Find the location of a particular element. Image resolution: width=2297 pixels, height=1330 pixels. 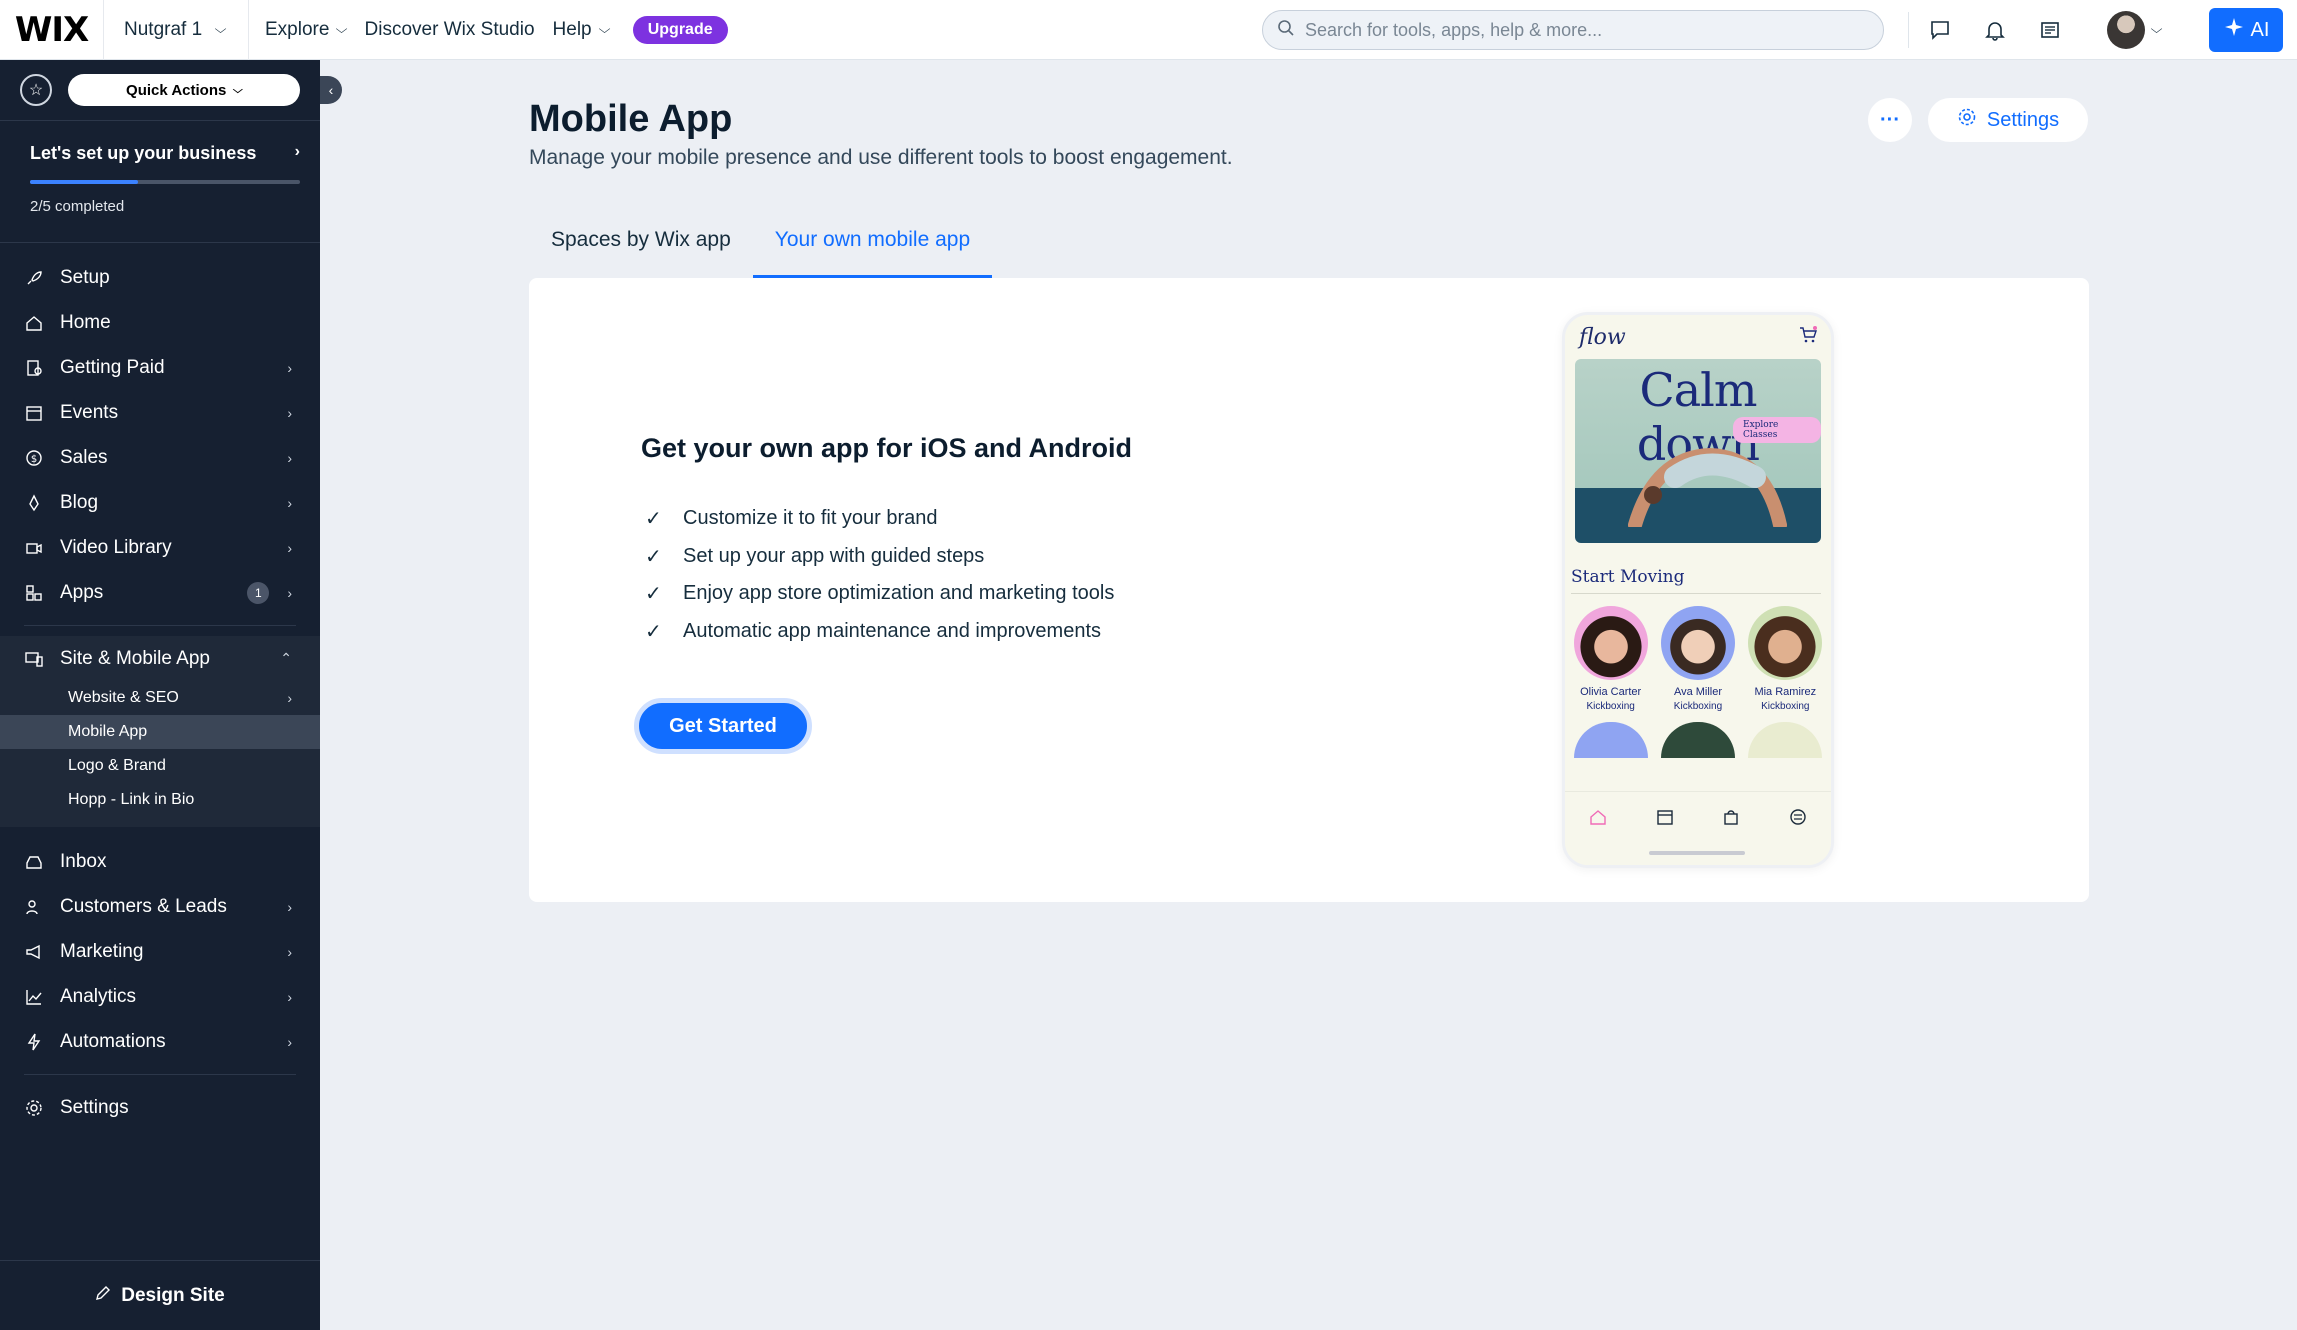

devices-icon is located at coordinates (34, 659).